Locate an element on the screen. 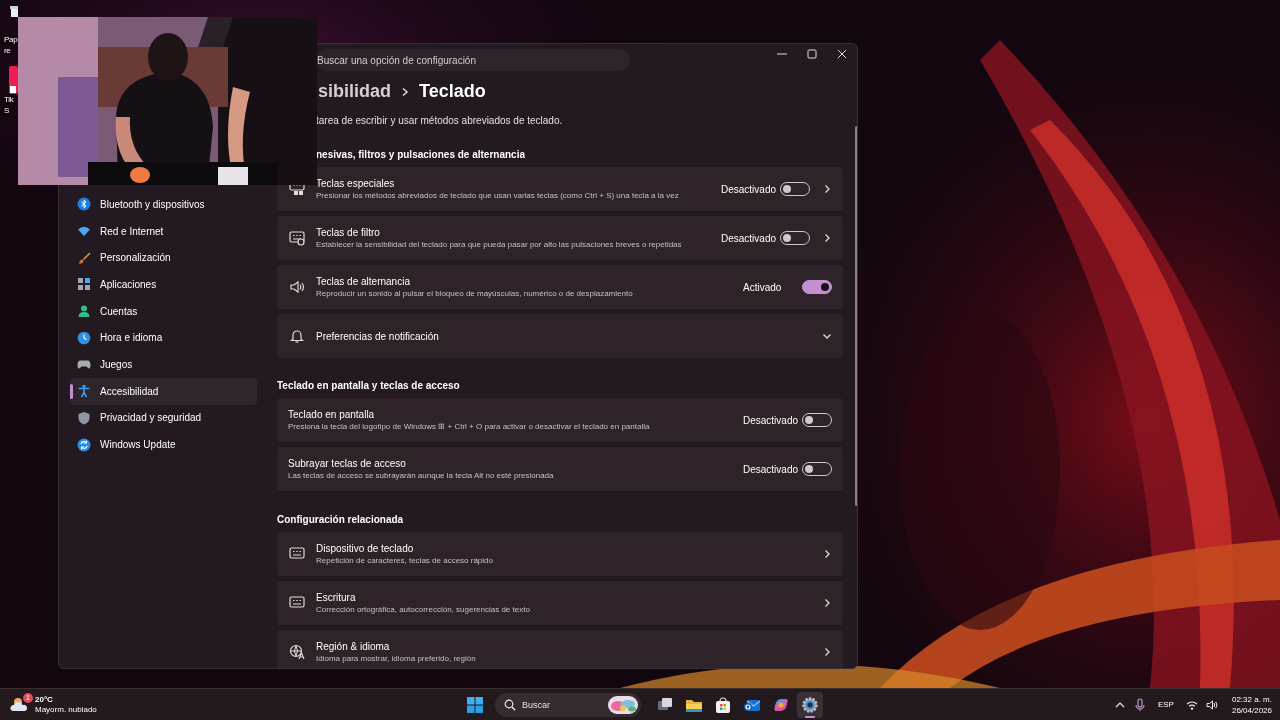 This screenshot has width=1280, height=720. wifi-icon is located at coordinates (1191, 704).